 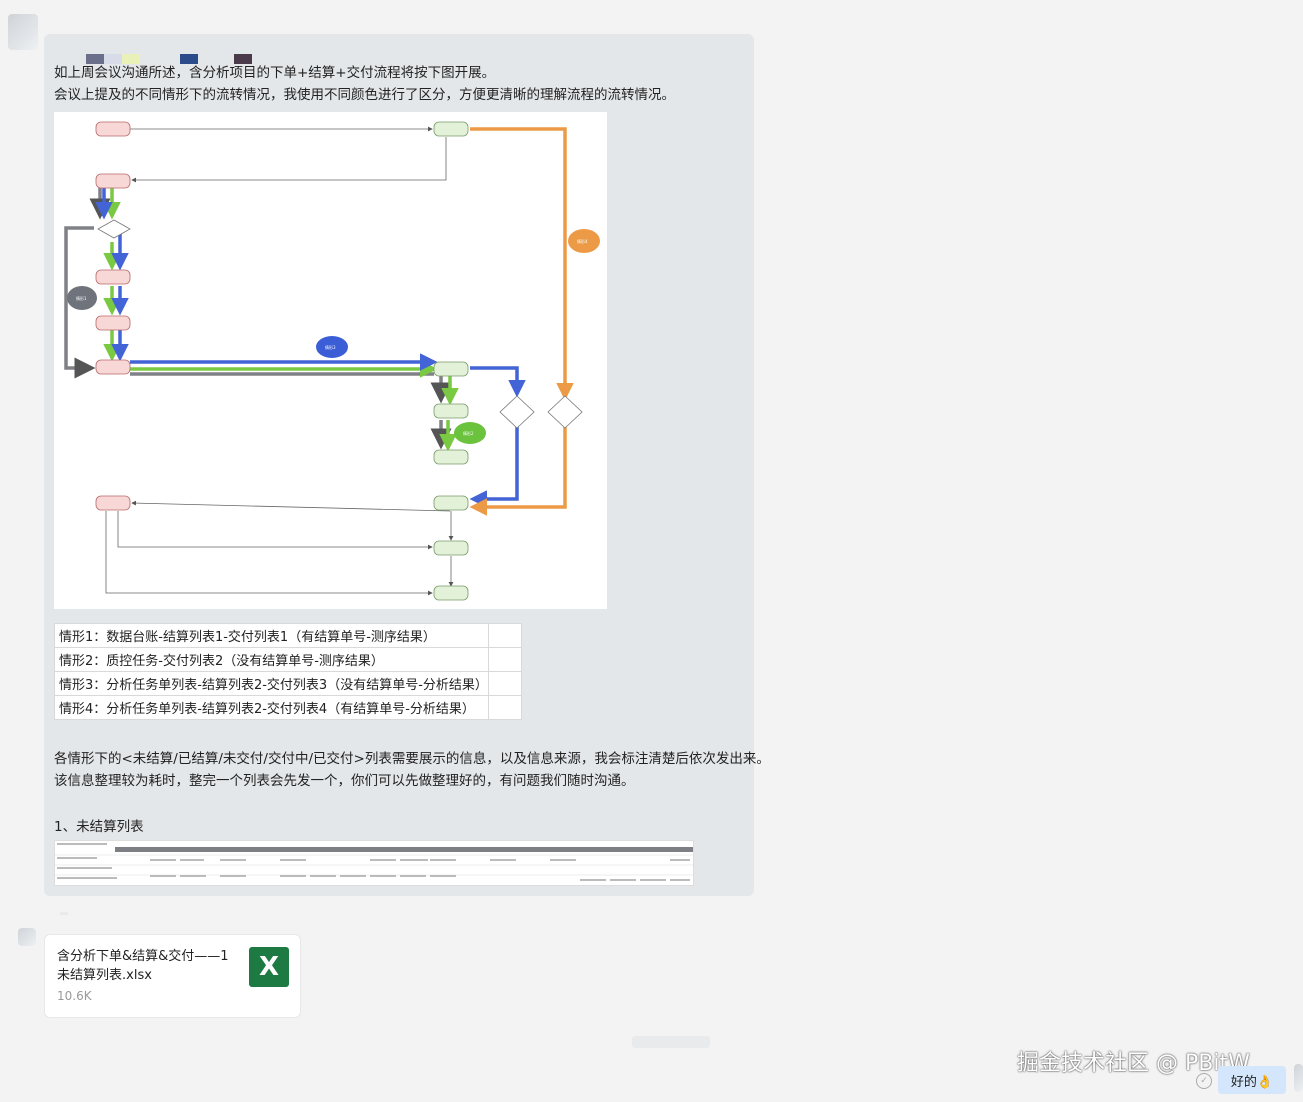 What do you see at coordinates (99, 827) in the screenshot?
I see `section-title: 1、未结算列表` at bounding box center [99, 827].